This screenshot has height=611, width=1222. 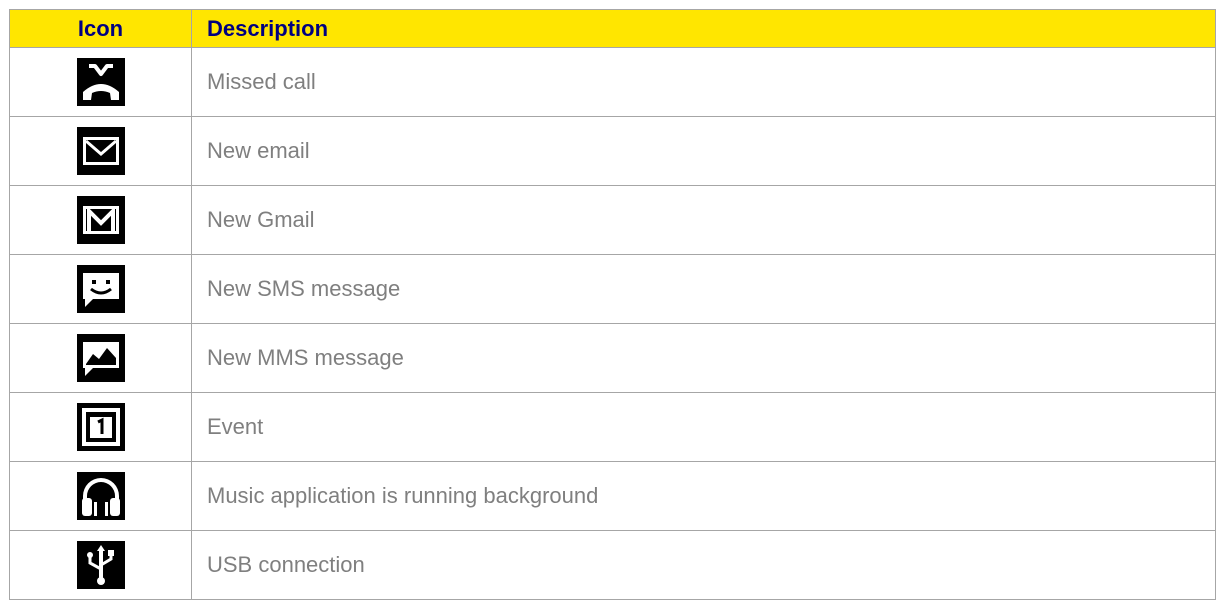 I want to click on missed-call-icon, so click(x=100, y=82).